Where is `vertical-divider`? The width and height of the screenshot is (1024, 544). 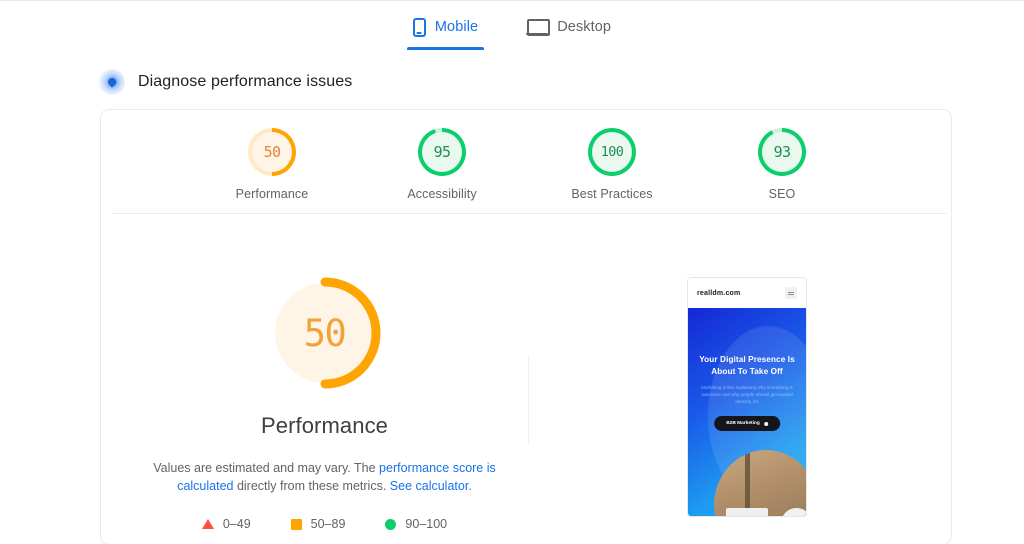 vertical-divider is located at coordinates (528, 400).